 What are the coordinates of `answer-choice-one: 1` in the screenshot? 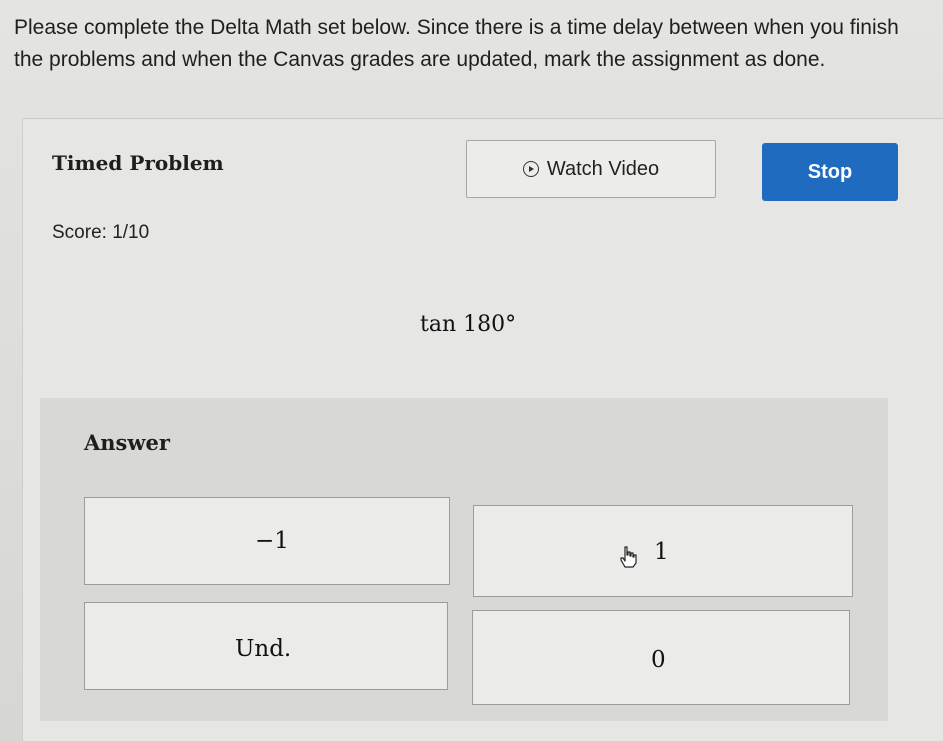 It's located at (663, 551).